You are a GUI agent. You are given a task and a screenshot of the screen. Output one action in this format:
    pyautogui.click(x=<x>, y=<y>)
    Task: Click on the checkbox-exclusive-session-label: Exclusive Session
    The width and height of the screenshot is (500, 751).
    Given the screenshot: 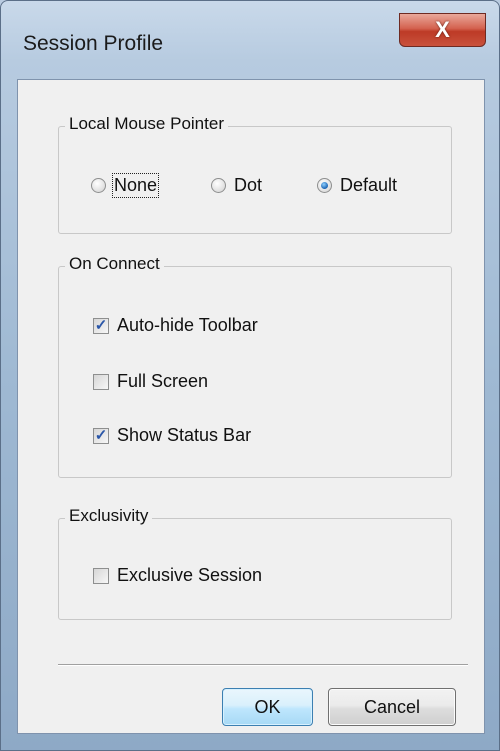 What is the action you would take?
    pyautogui.click(x=189, y=575)
    